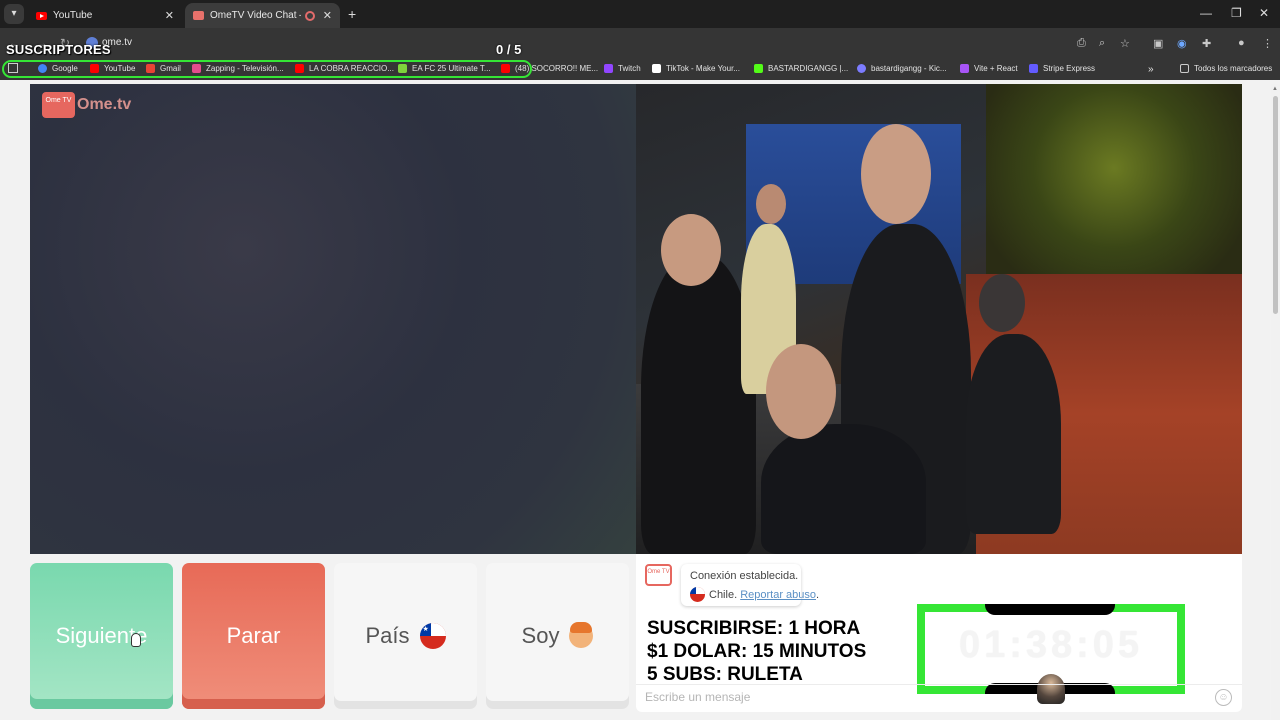  I want to click on scrollbar-thumb, so click(1275, 205).